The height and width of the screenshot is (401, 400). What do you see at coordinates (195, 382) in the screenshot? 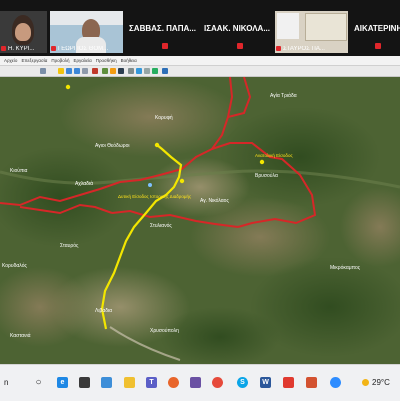
I see `viber-icon` at bounding box center [195, 382].